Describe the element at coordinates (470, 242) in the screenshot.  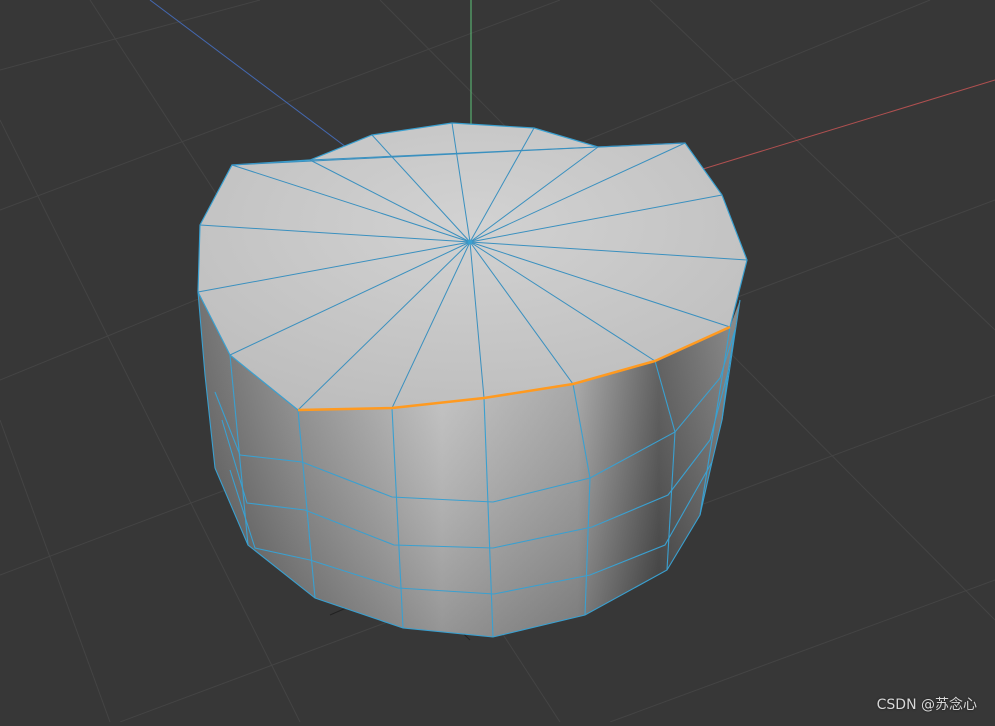
I see `top-cap-center-vertex` at that location.